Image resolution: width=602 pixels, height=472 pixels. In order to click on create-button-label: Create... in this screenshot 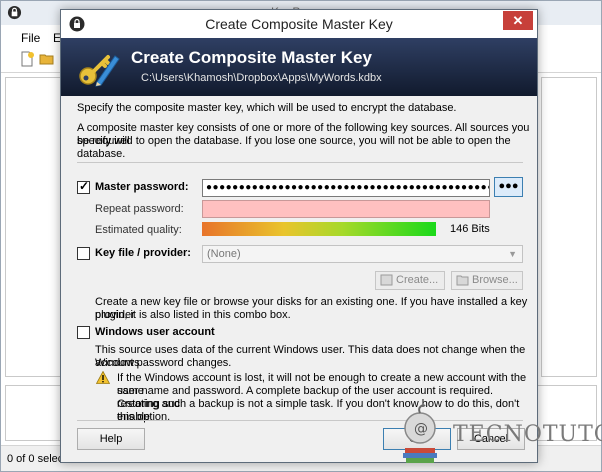, I will do `click(417, 280)`.